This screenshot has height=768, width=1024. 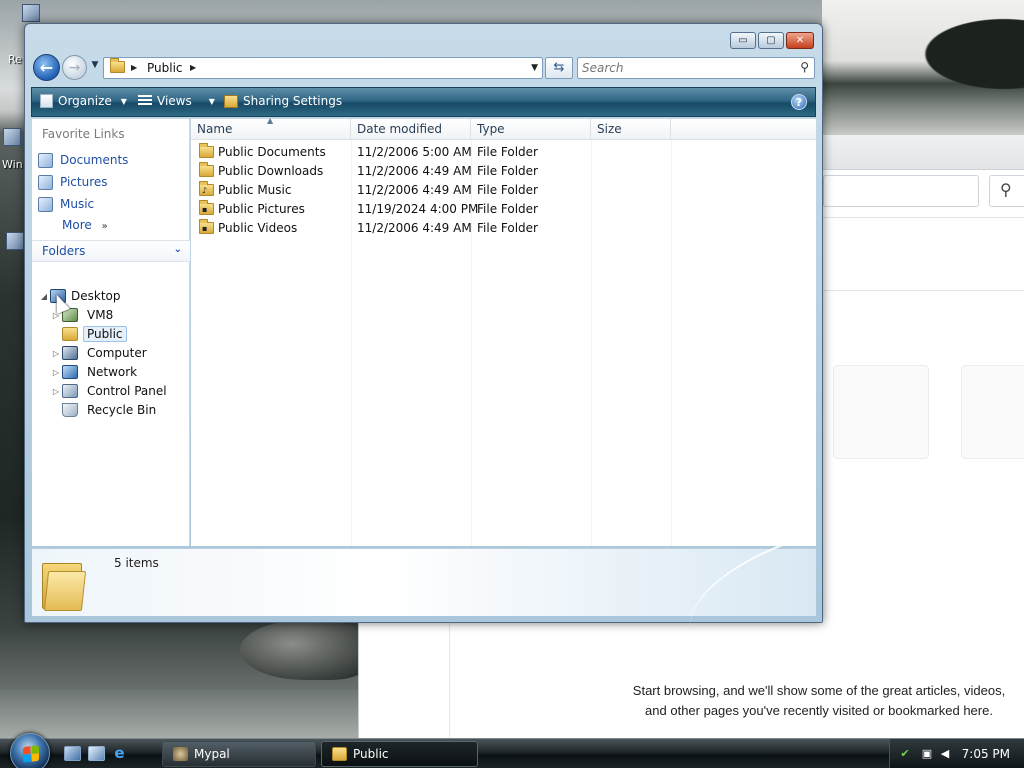 What do you see at coordinates (800, 40) in the screenshot?
I see `close-button: ✕` at bounding box center [800, 40].